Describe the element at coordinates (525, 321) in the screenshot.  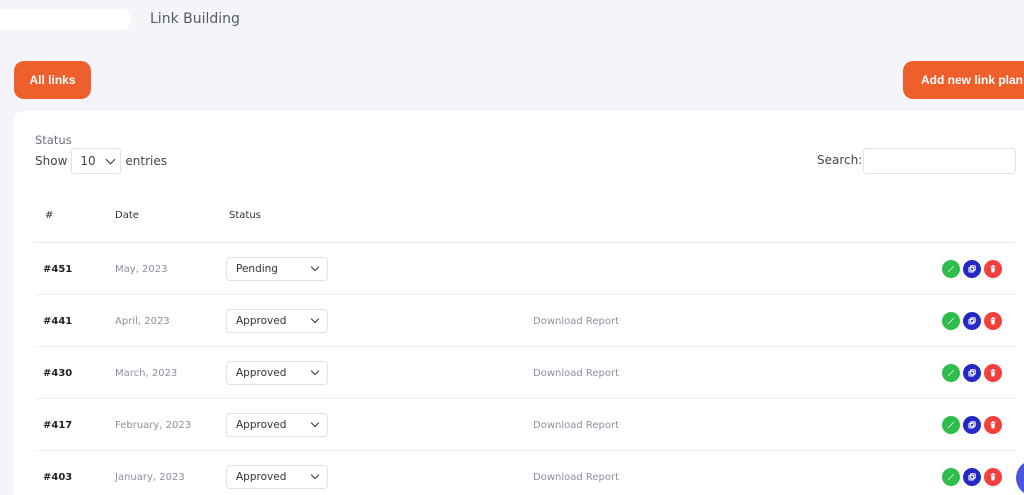
I see `table-row: #441 April, 2023 Approved Download Report` at that location.